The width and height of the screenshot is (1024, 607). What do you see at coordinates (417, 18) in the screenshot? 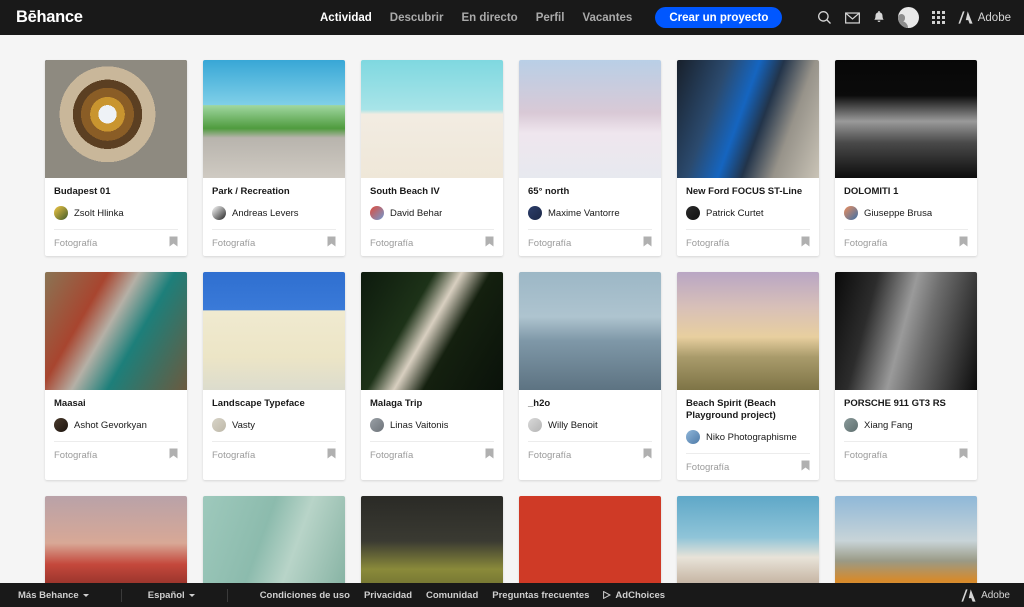
I see `nav-item-descubrir: Descubrir` at bounding box center [417, 18].